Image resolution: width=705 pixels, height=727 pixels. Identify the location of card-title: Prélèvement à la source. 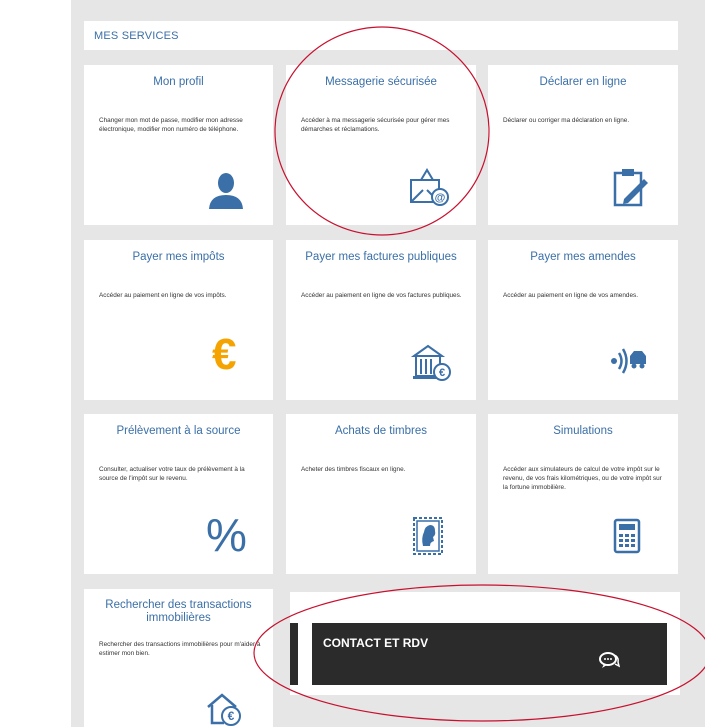
(178, 431).